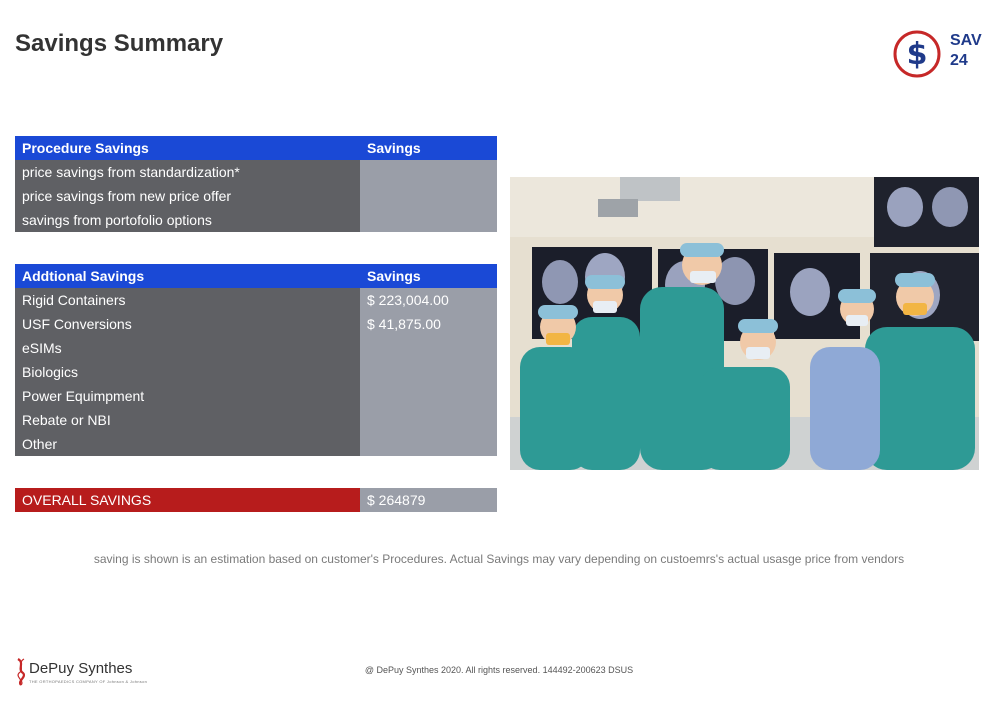 The image size is (998, 712). What do you see at coordinates (256, 348) in the screenshot?
I see `table-row: eSIMs` at bounding box center [256, 348].